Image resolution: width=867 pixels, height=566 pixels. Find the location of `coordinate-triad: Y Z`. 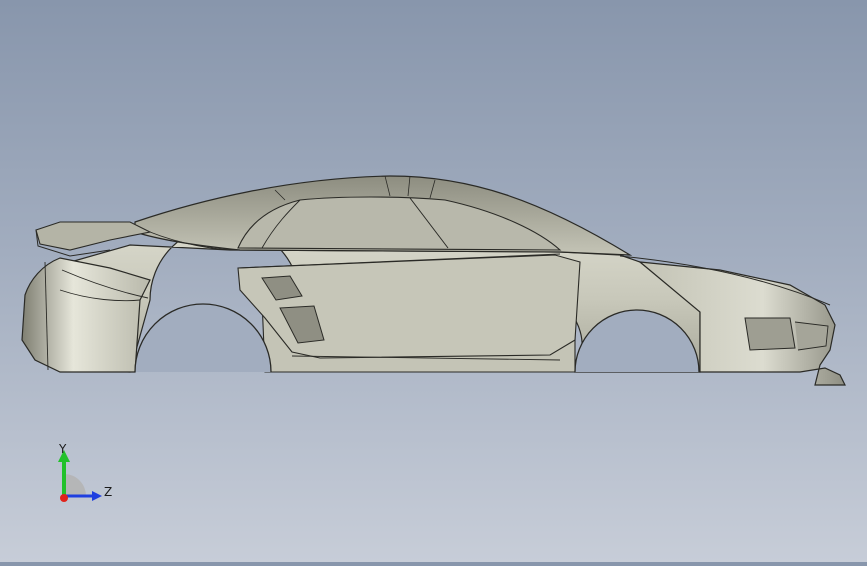

coordinate-triad: Y Z is located at coordinates (88, 474).